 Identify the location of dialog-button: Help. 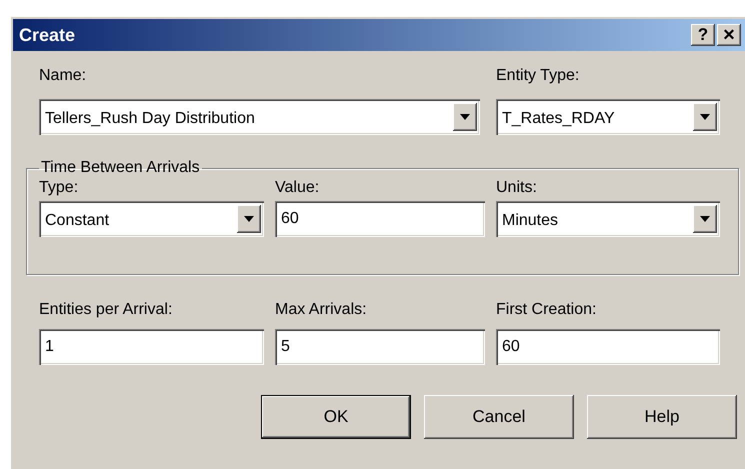
(662, 417).